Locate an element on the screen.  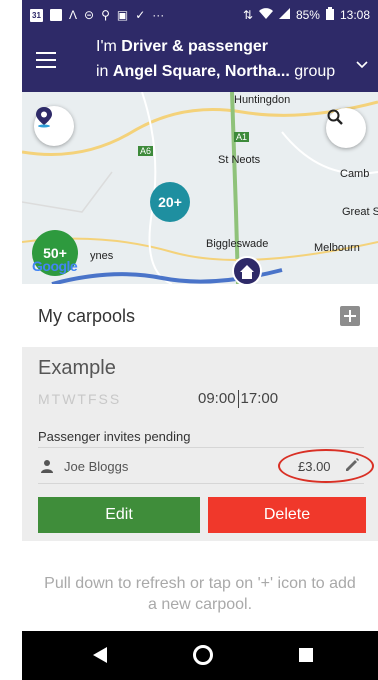
place-melbourn: Melbourn is located at coordinates (337, 248).